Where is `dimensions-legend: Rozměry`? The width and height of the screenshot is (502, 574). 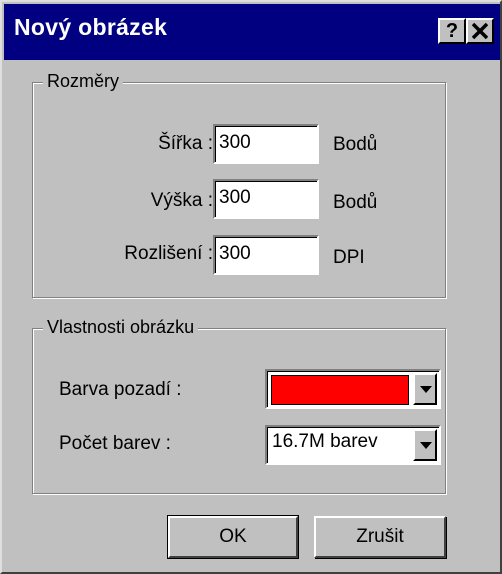 dimensions-legend: Rozměry is located at coordinates (83, 81).